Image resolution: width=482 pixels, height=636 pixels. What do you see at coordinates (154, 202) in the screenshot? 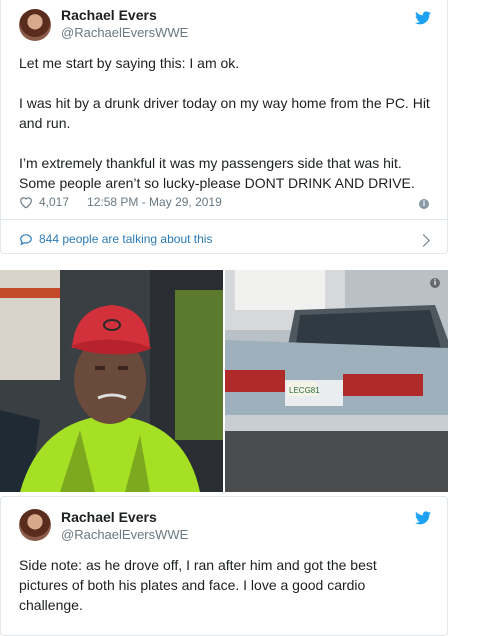
I see `tweet-timestamp: 12:58 PM - May 29, 2019` at bounding box center [154, 202].